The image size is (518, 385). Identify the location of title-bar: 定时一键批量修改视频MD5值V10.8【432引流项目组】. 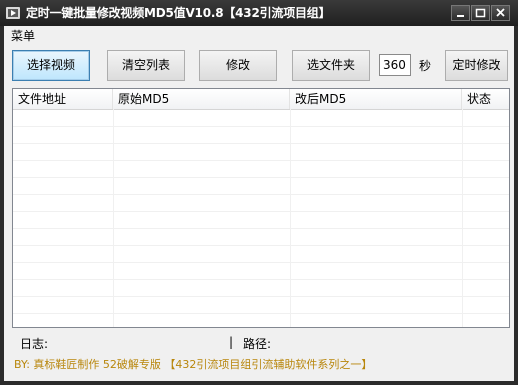
(259, 13).